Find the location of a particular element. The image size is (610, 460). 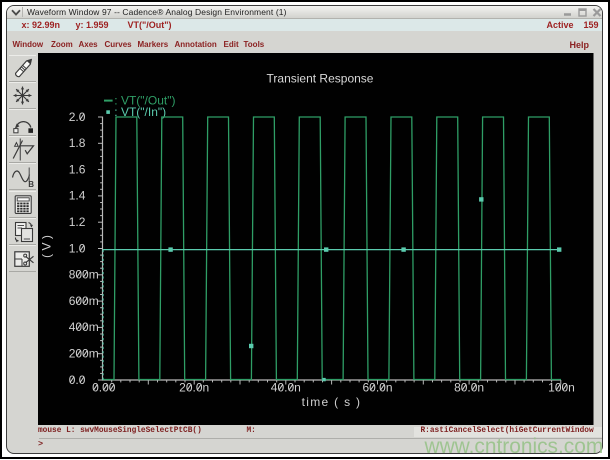

svg-text: 1.0 is located at coordinates (77, 248).